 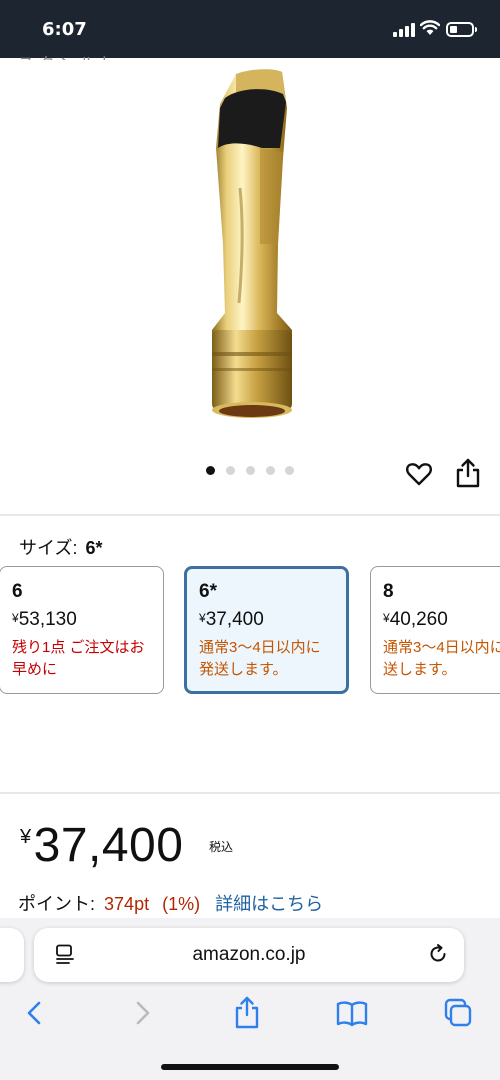 I want to click on points-percent: (1%), so click(x=181, y=904).